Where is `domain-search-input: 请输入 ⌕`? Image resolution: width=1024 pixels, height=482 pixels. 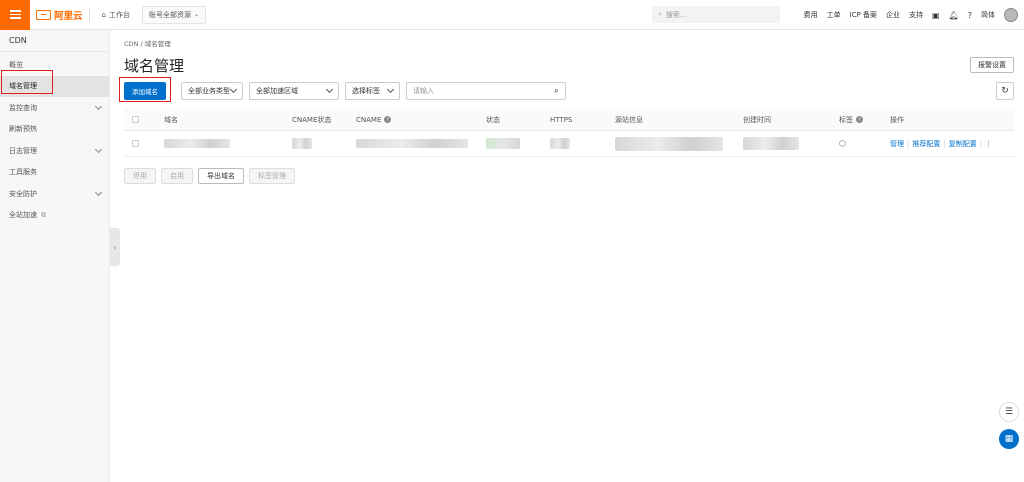
domain-search-input: 请输入 ⌕ is located at coordinates (486, 91).